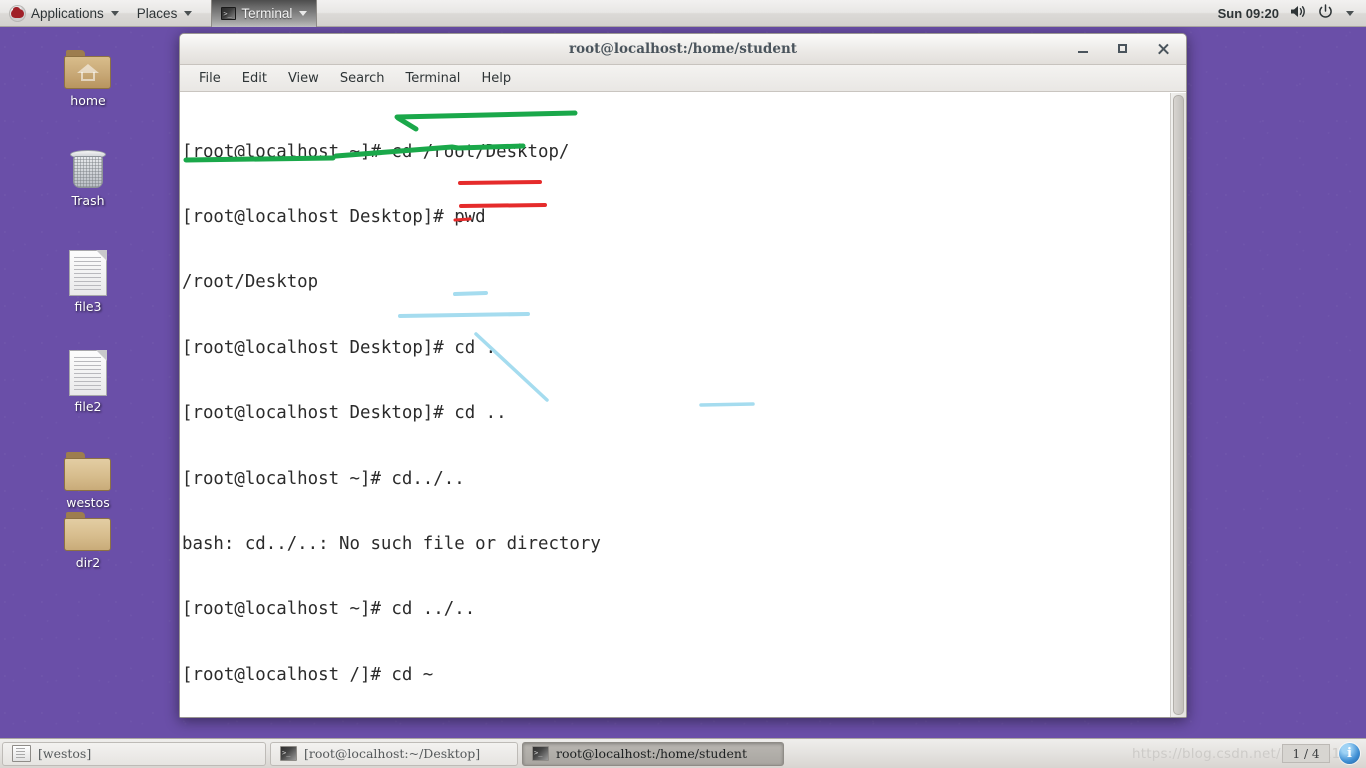 The image size is (1366, 768). I want to click on terminal-line: [root@localhost Desktop]# pwd, so click(334, 216).